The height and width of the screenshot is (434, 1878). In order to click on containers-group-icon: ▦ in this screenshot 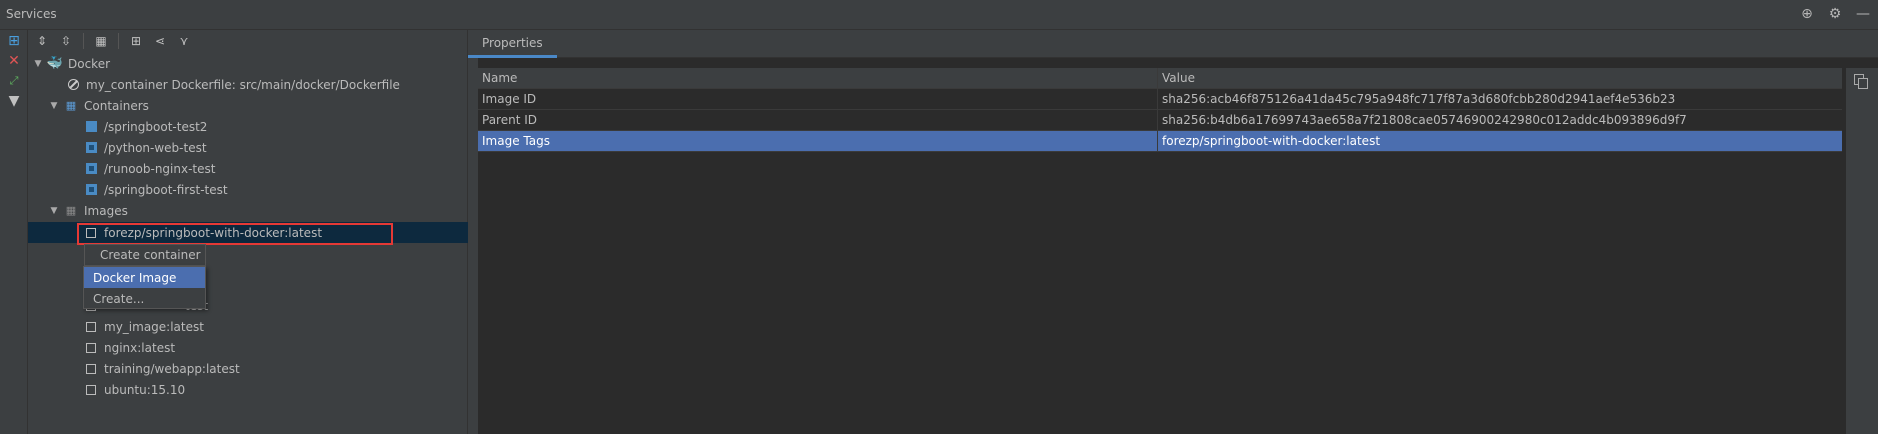, I will do `click(71, 105)`.